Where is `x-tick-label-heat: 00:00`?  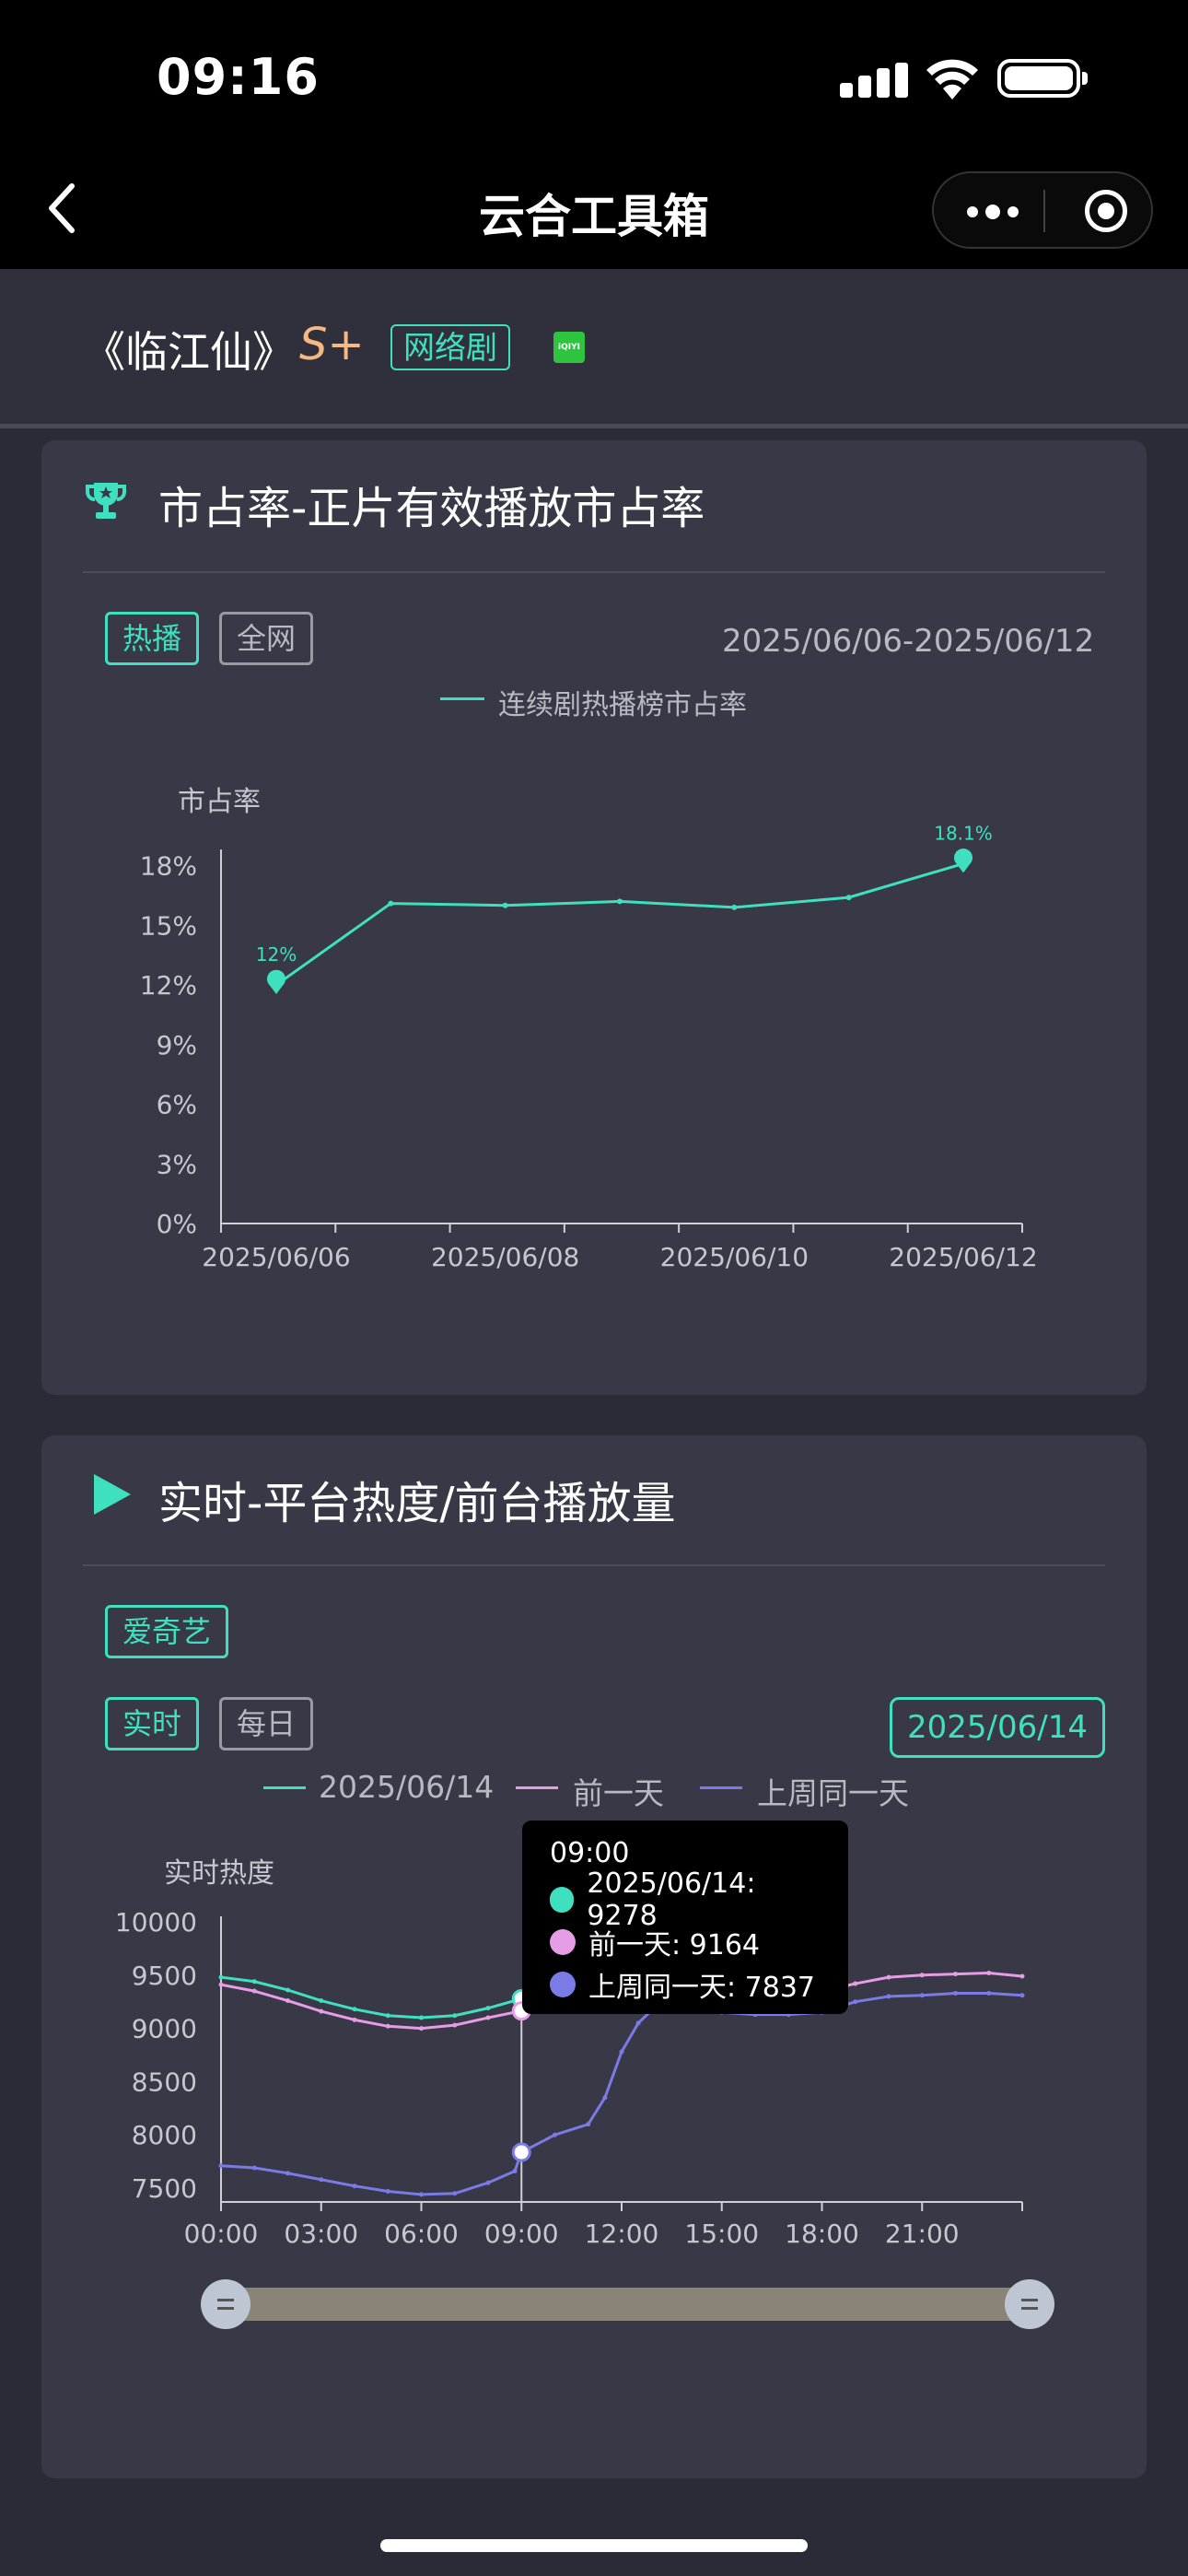 x-tick-label-heat: 00:00 is located at coordinates (221, 2234).